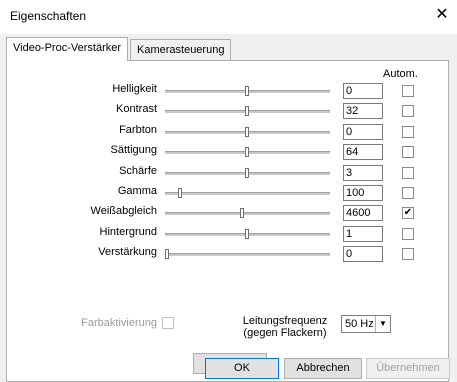 The image size is (457, 382). What do you see at coordinates (181, 49) in the screenshot?
I see `tab-camera-control: Kamerasteuerung` at bounding box center [181, 49].